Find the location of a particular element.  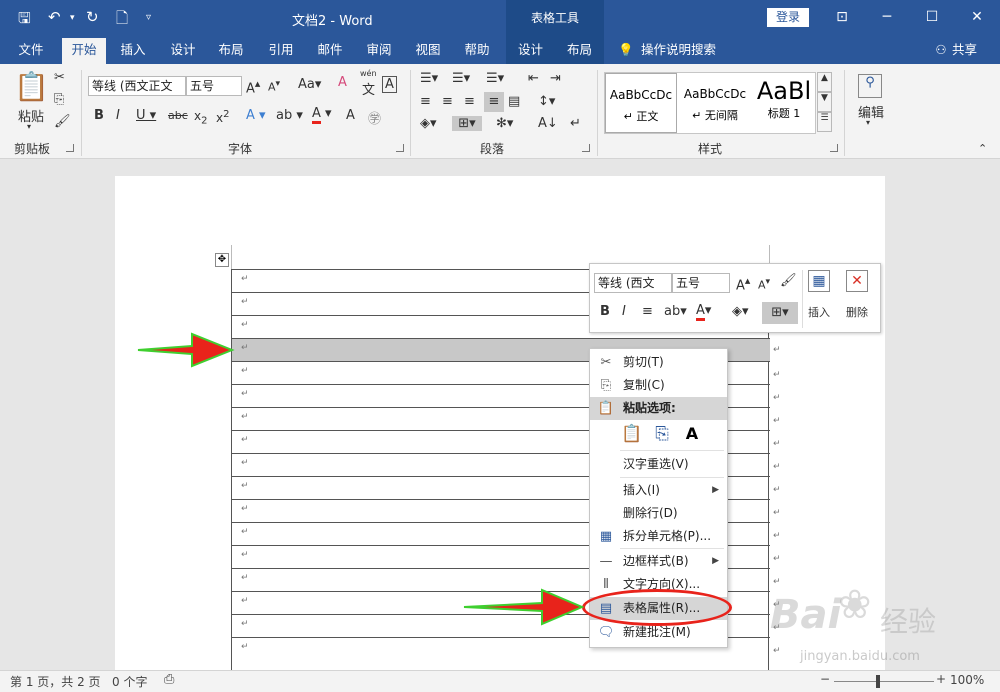

menu-item-delete-row: 删除行(D) is located at coordinates (658, 513).